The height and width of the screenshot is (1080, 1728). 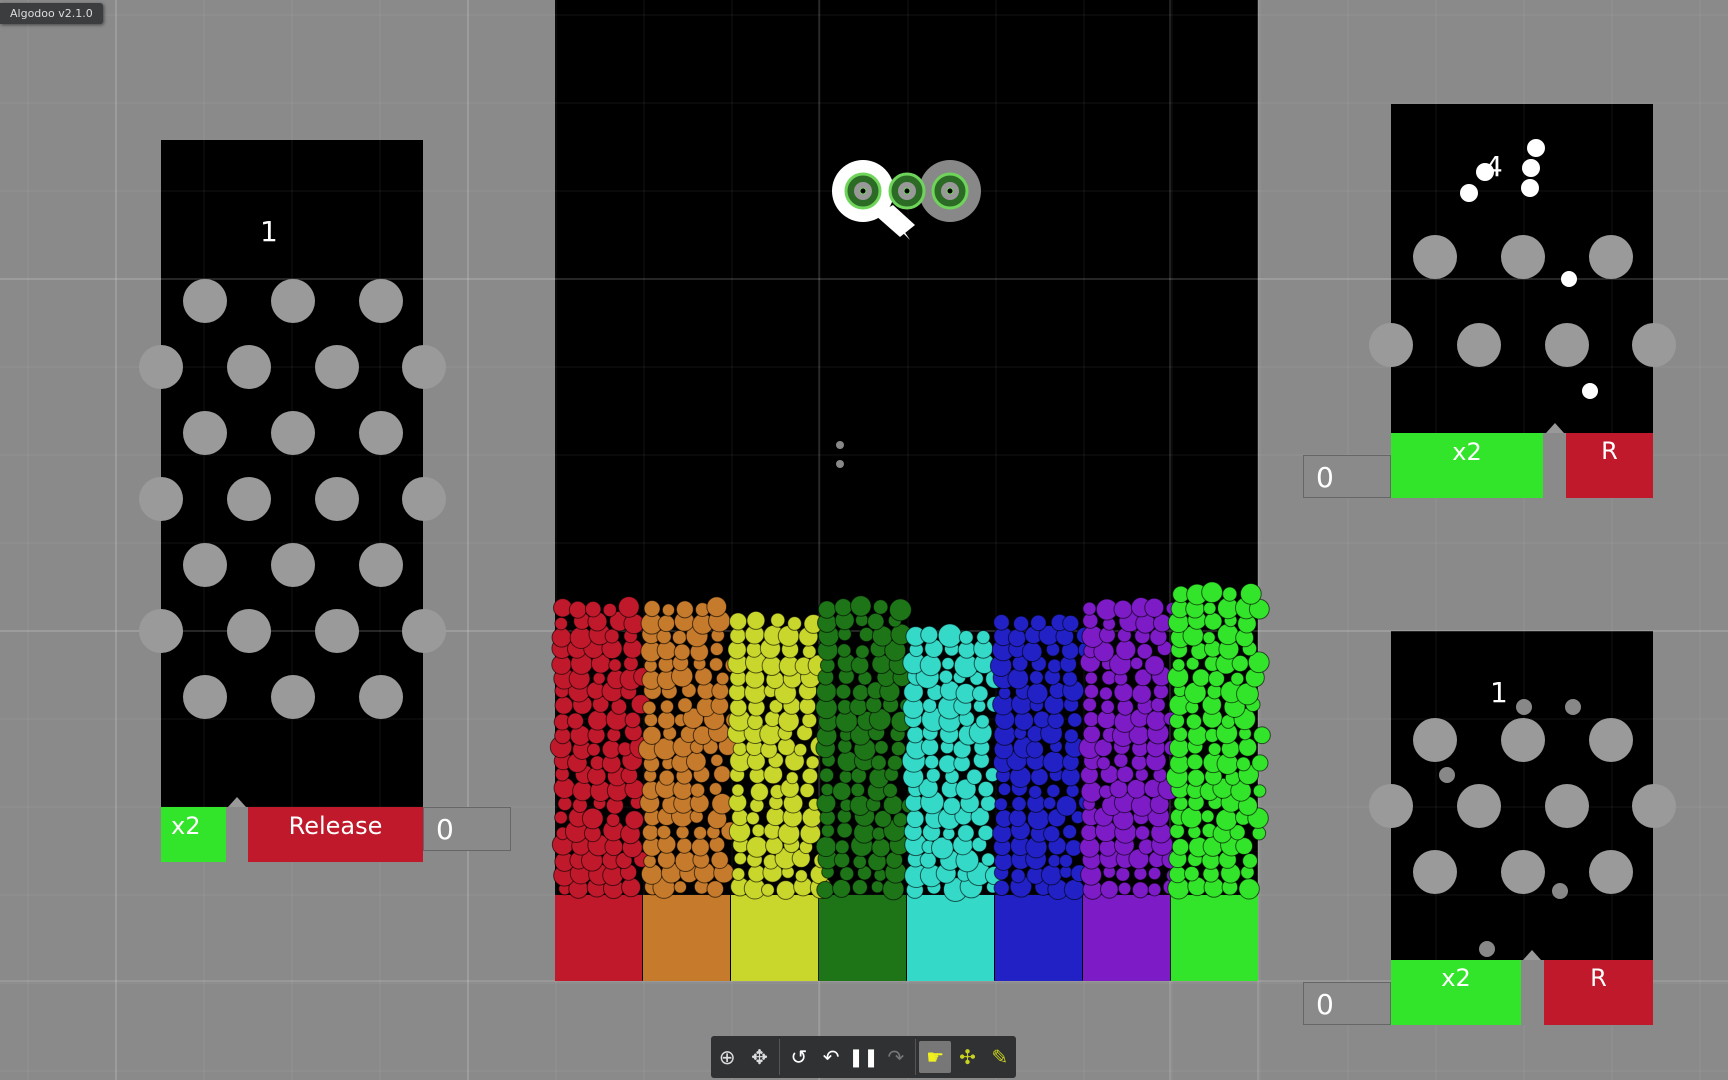 What do you see at coordinates (863, 1057) in the screenshot?
I see `pause-icon: ❚❚` at bounding box center [863, 1057].